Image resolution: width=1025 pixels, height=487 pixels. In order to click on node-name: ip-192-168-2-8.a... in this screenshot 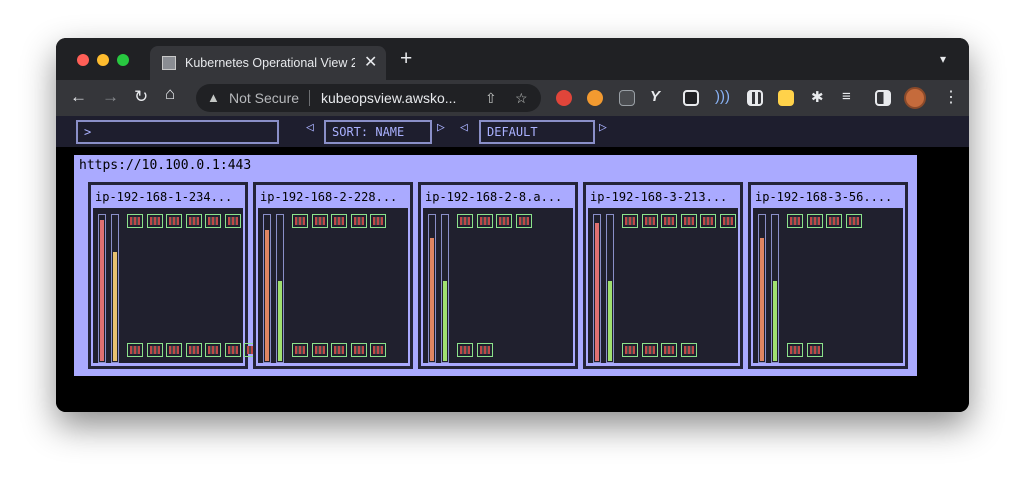, I will do `click(494, 197)`.